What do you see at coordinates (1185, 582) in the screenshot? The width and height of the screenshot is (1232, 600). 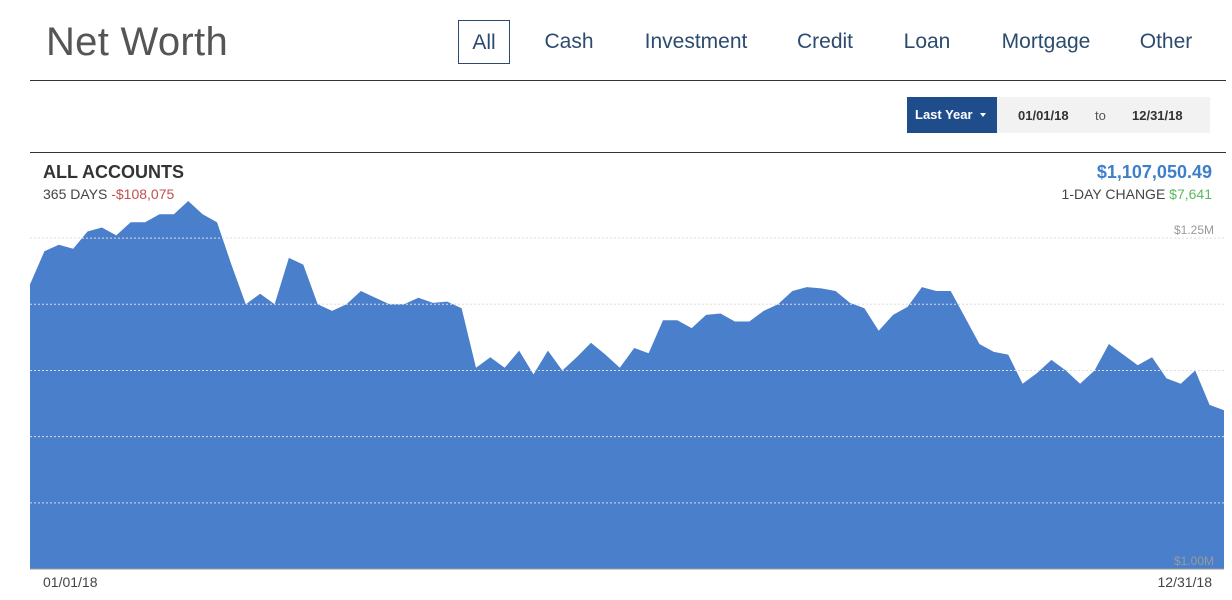 I see `x-axis-end-label: 12/31/18` at bounding box center [1185, 582].